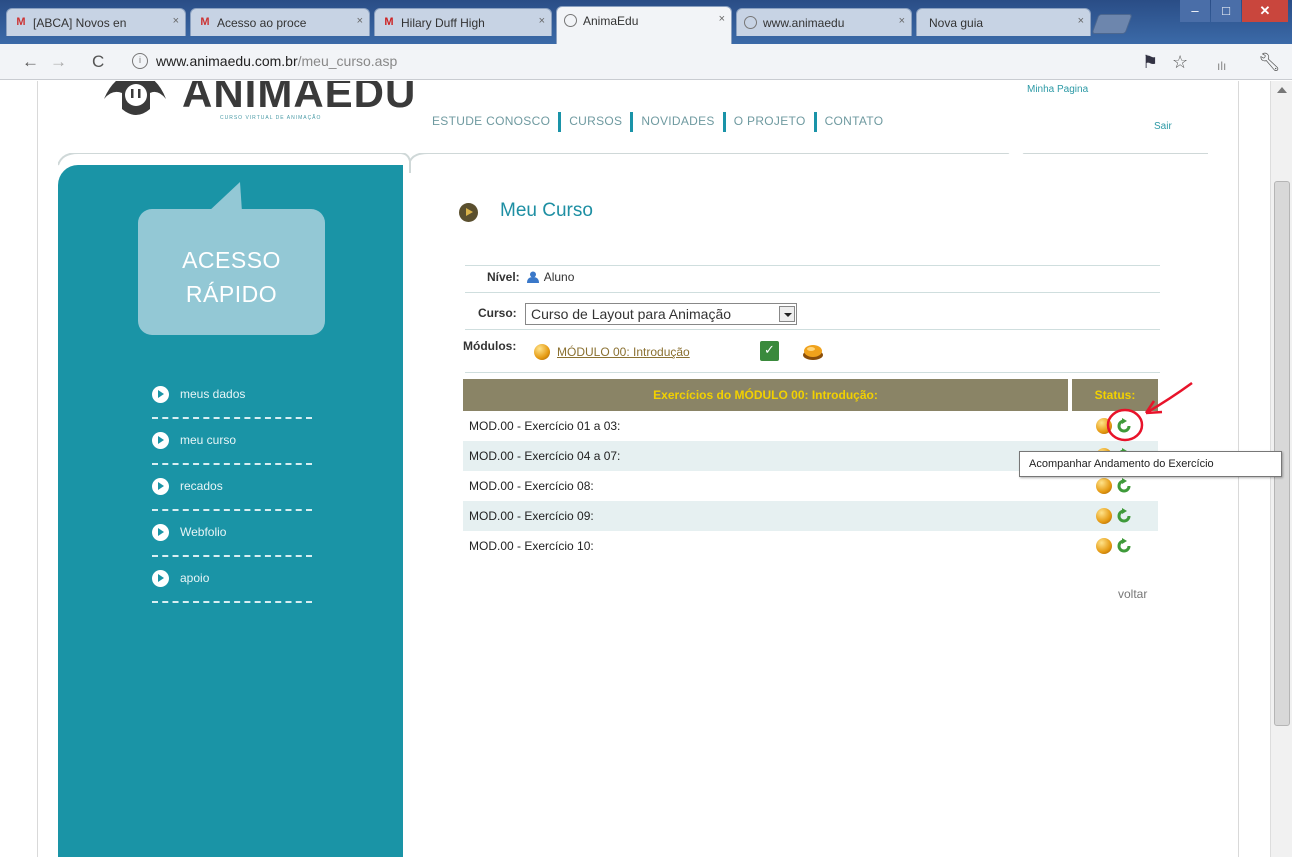  I want to click on title-bullet-icon, so click(468, 212).